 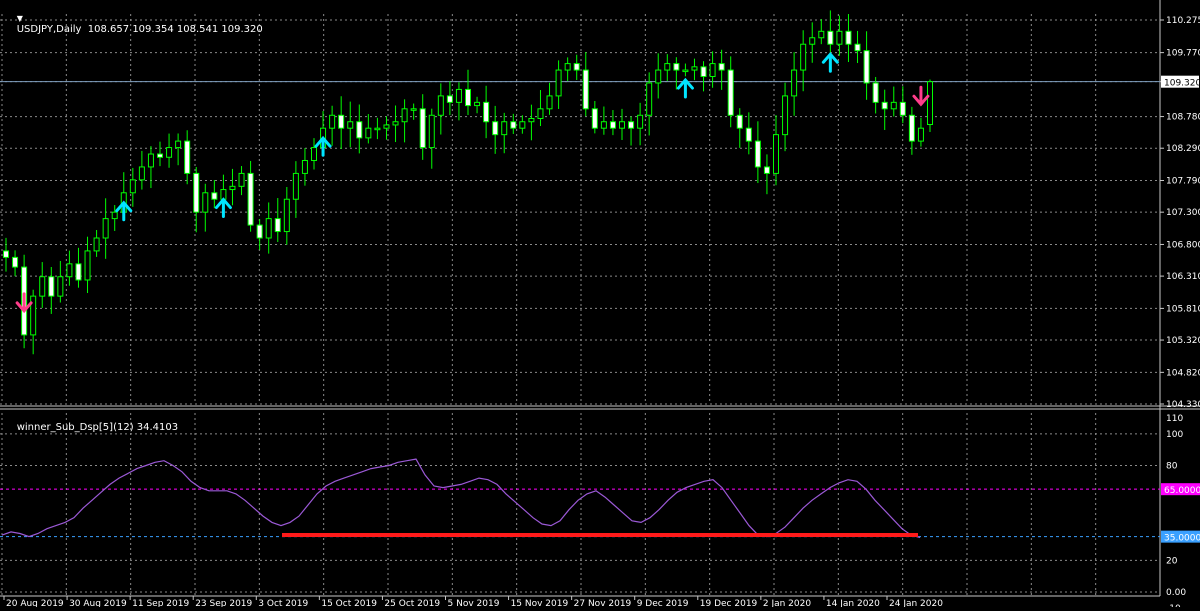 I want to click on price-tick-label: 108.780, so click(x=1183, y=118).